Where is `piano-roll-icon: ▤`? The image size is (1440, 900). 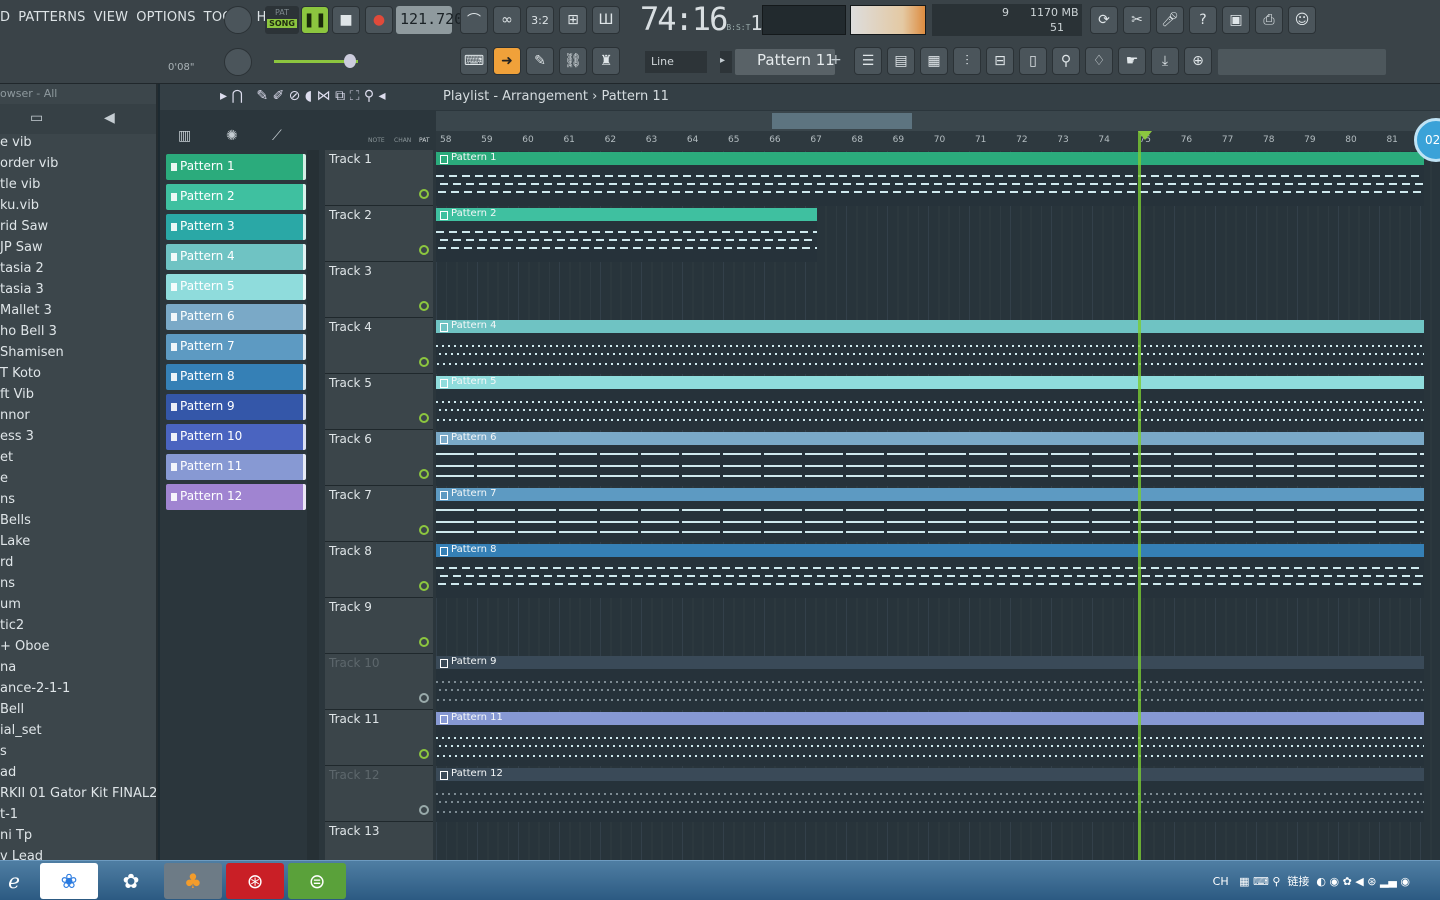 piano-roll-icon: ▤ is located at coordinates (901, 61).